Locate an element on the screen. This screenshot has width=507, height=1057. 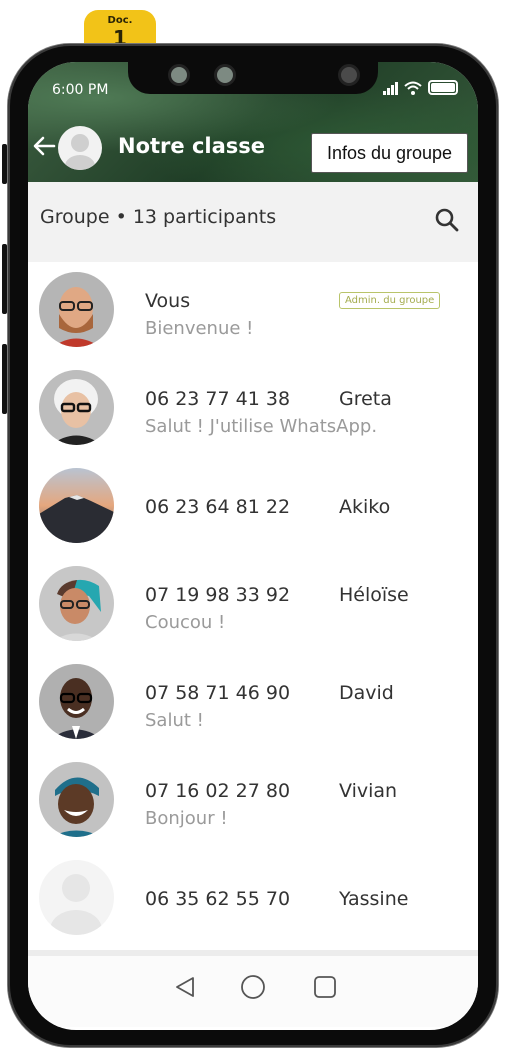
search-icon is located at coordinates (447, 220).